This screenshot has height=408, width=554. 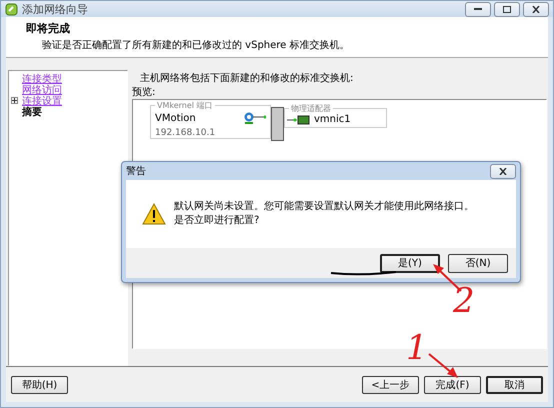 I want to click on cancel-button: 取消, so click(x=514, y=385).